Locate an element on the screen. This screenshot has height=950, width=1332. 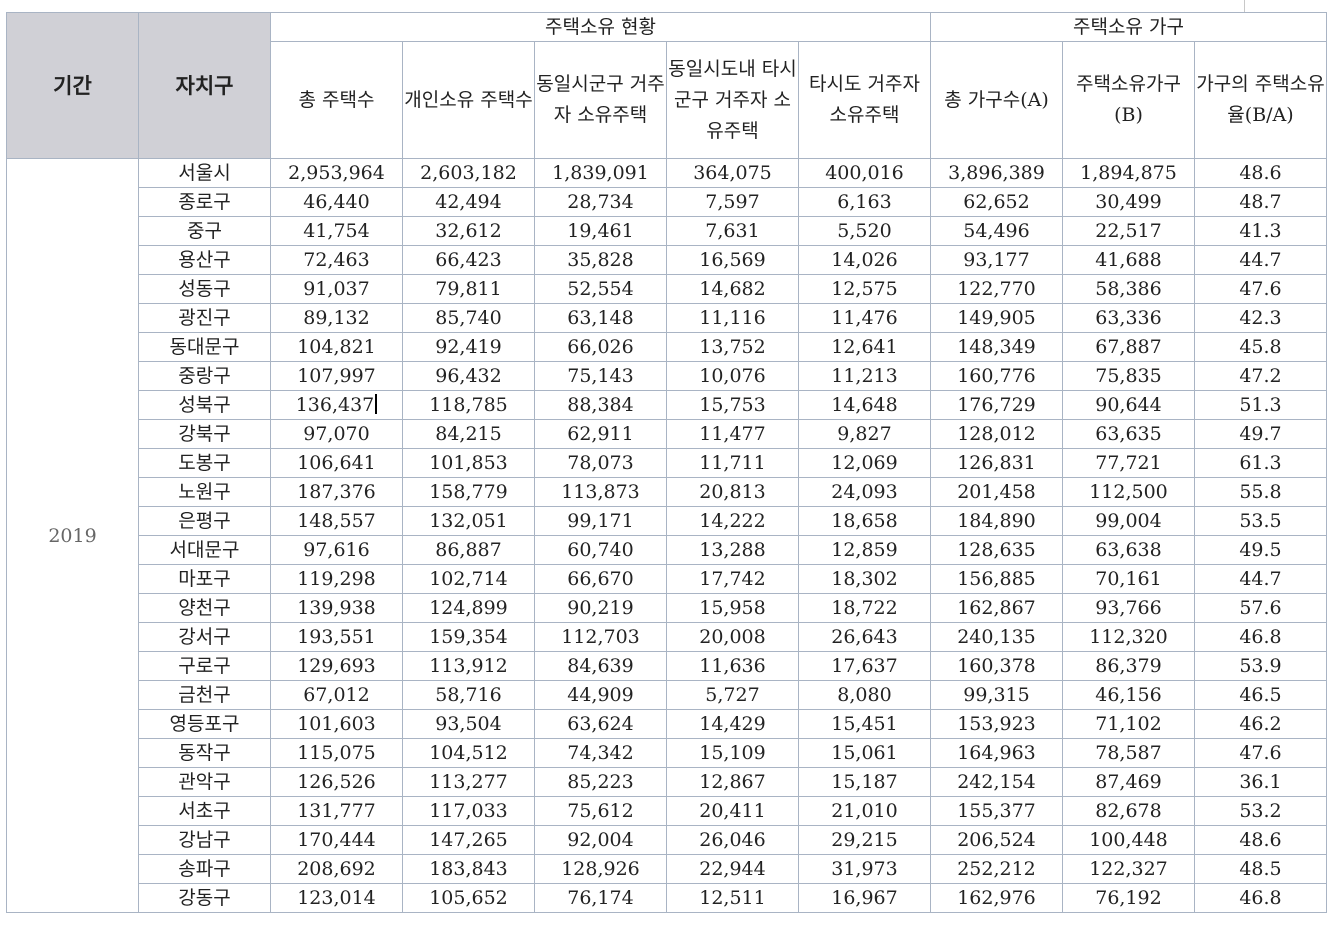
cell-total-households: 155,377 is located at coordinates (996, 811).